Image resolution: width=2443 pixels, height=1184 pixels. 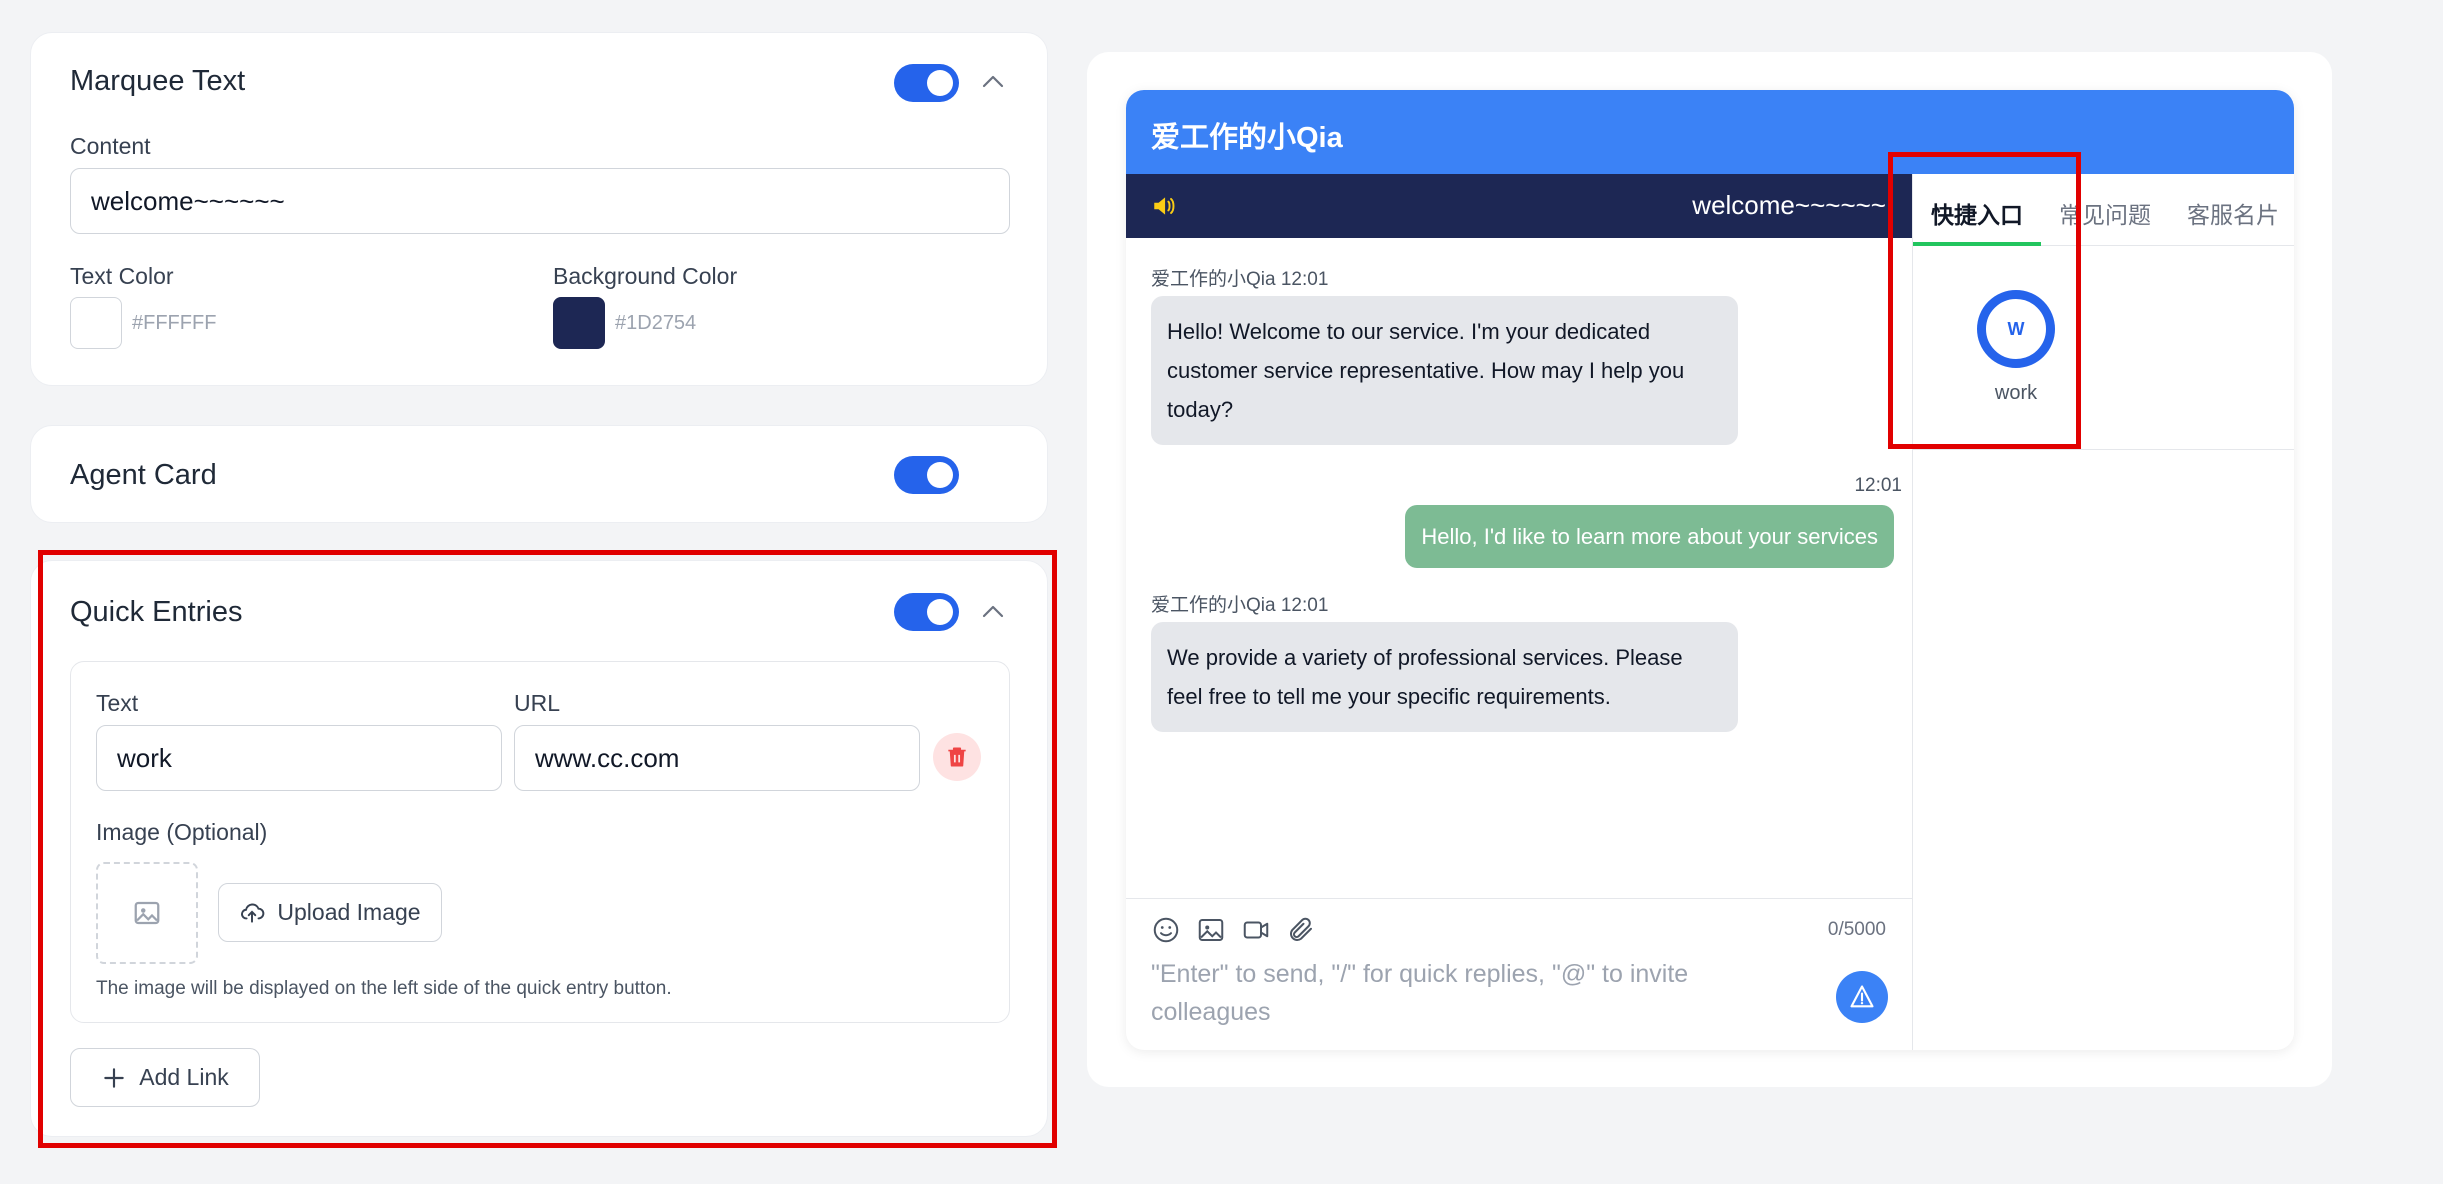 What do you see at coordinates (1519, 206) in the screenshot?
I see `marquee-bar: welcome~~~~~~` at bounding box center [1519, 206].